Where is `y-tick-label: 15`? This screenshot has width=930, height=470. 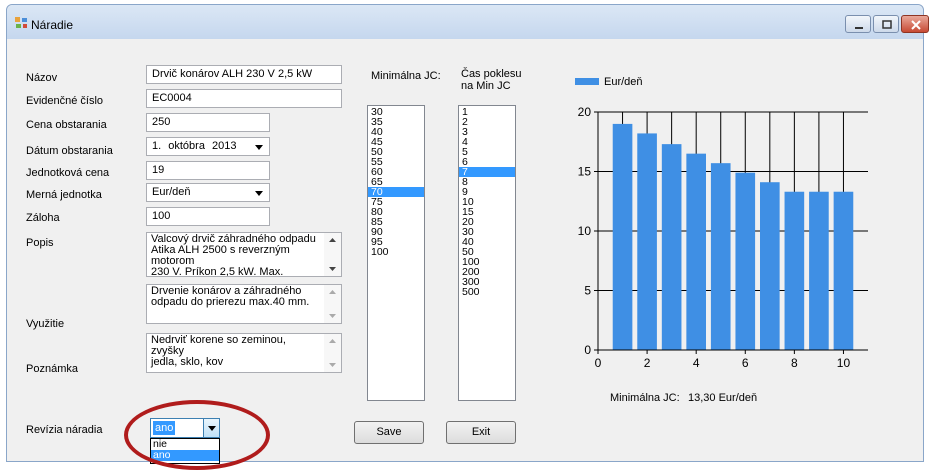
y-tick-label: 15 is located at coordinates (585, 172).